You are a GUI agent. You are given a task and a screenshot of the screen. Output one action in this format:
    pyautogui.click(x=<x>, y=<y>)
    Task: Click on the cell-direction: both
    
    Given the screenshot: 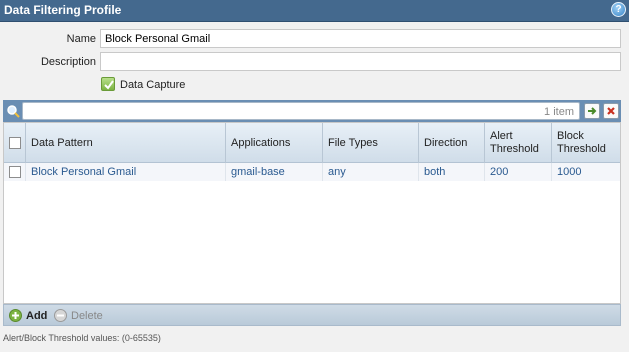 What is the action you would take?
    pyautogui.click(x=452, y=172)
    